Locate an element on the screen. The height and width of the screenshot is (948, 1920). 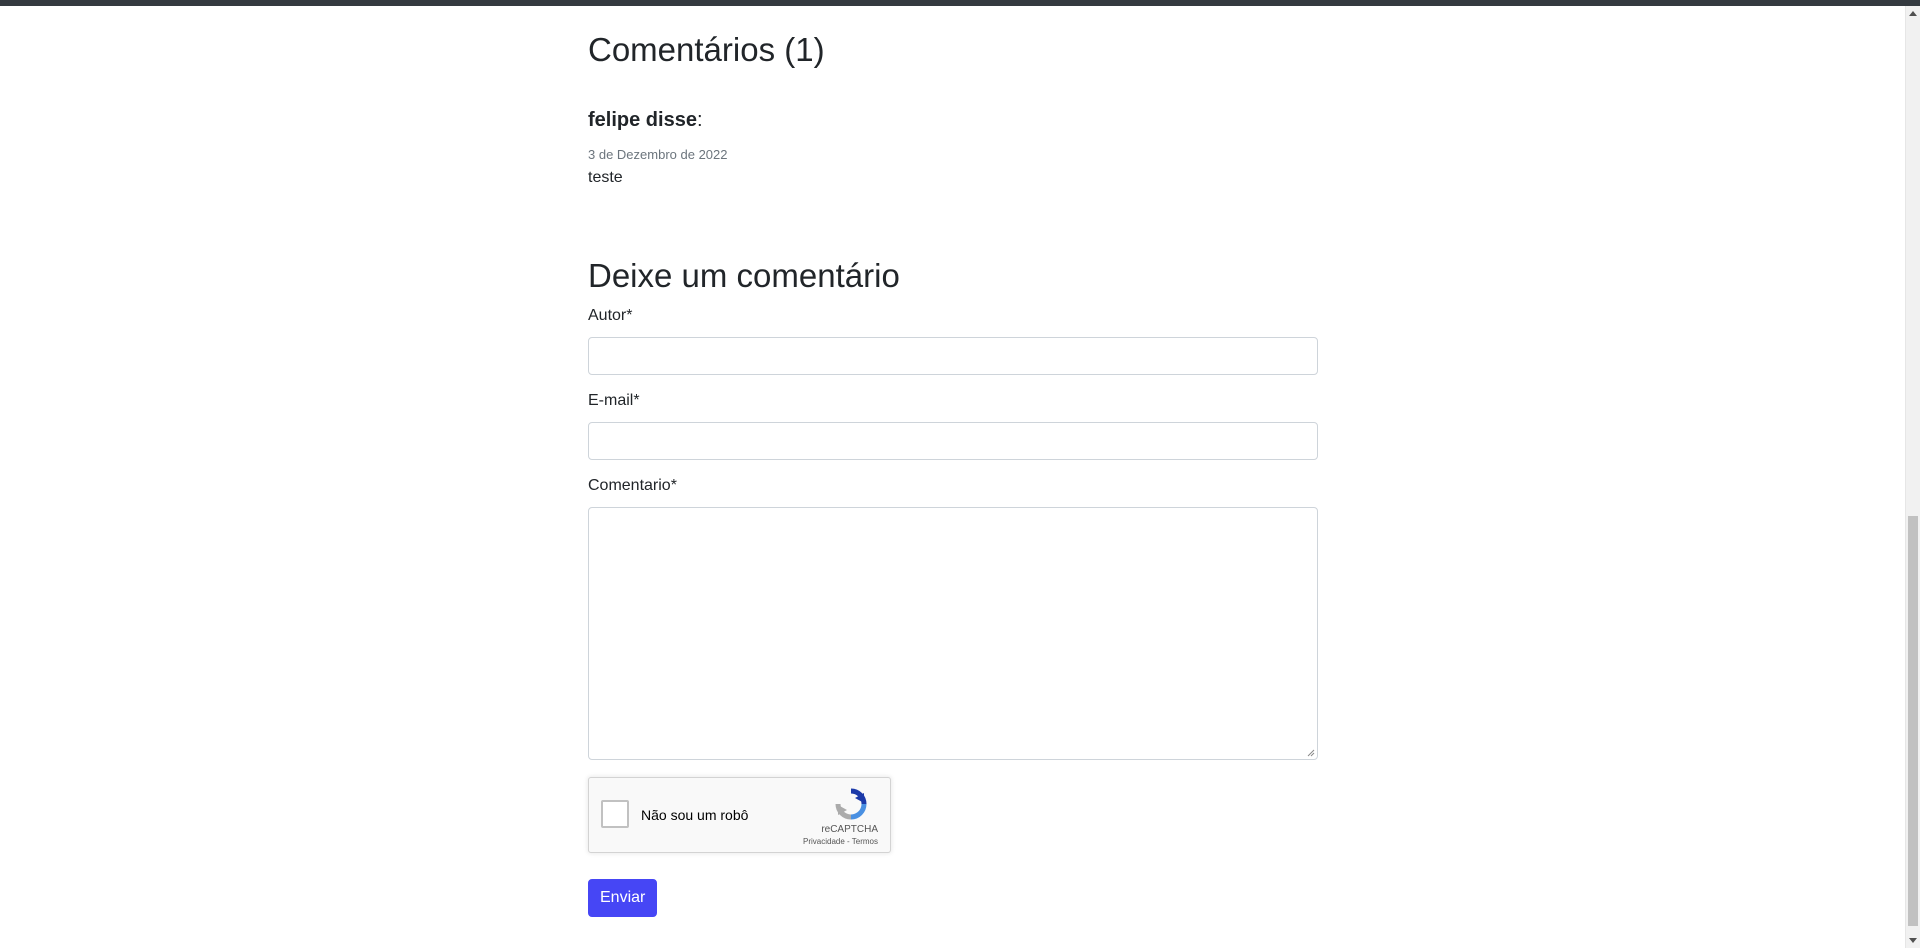
email-input is located at coordinates (953, 441).